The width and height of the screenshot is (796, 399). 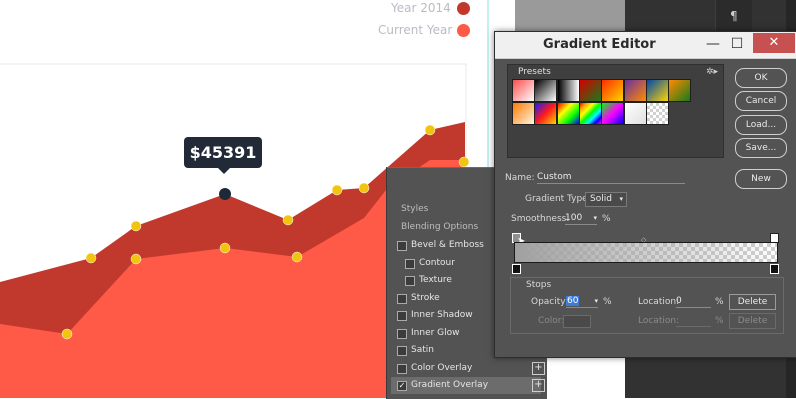 I want to click on stops-label: Stops, so click(x=539, y=285).